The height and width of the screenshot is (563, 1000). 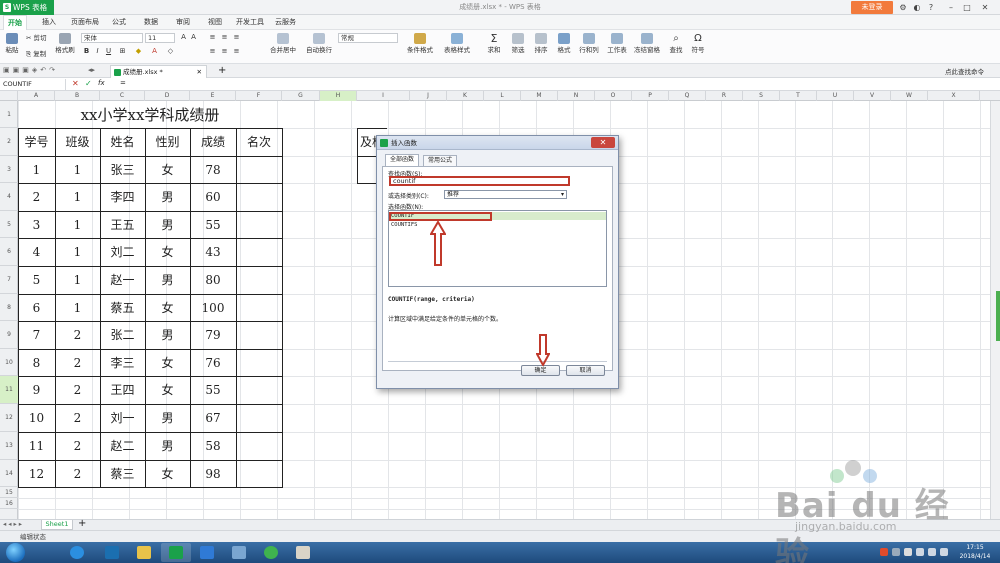 What do you see at coordinates (207, 552) in the screenshot?
I see `taskbar-wps-writer` at bounding box center [207, 552].